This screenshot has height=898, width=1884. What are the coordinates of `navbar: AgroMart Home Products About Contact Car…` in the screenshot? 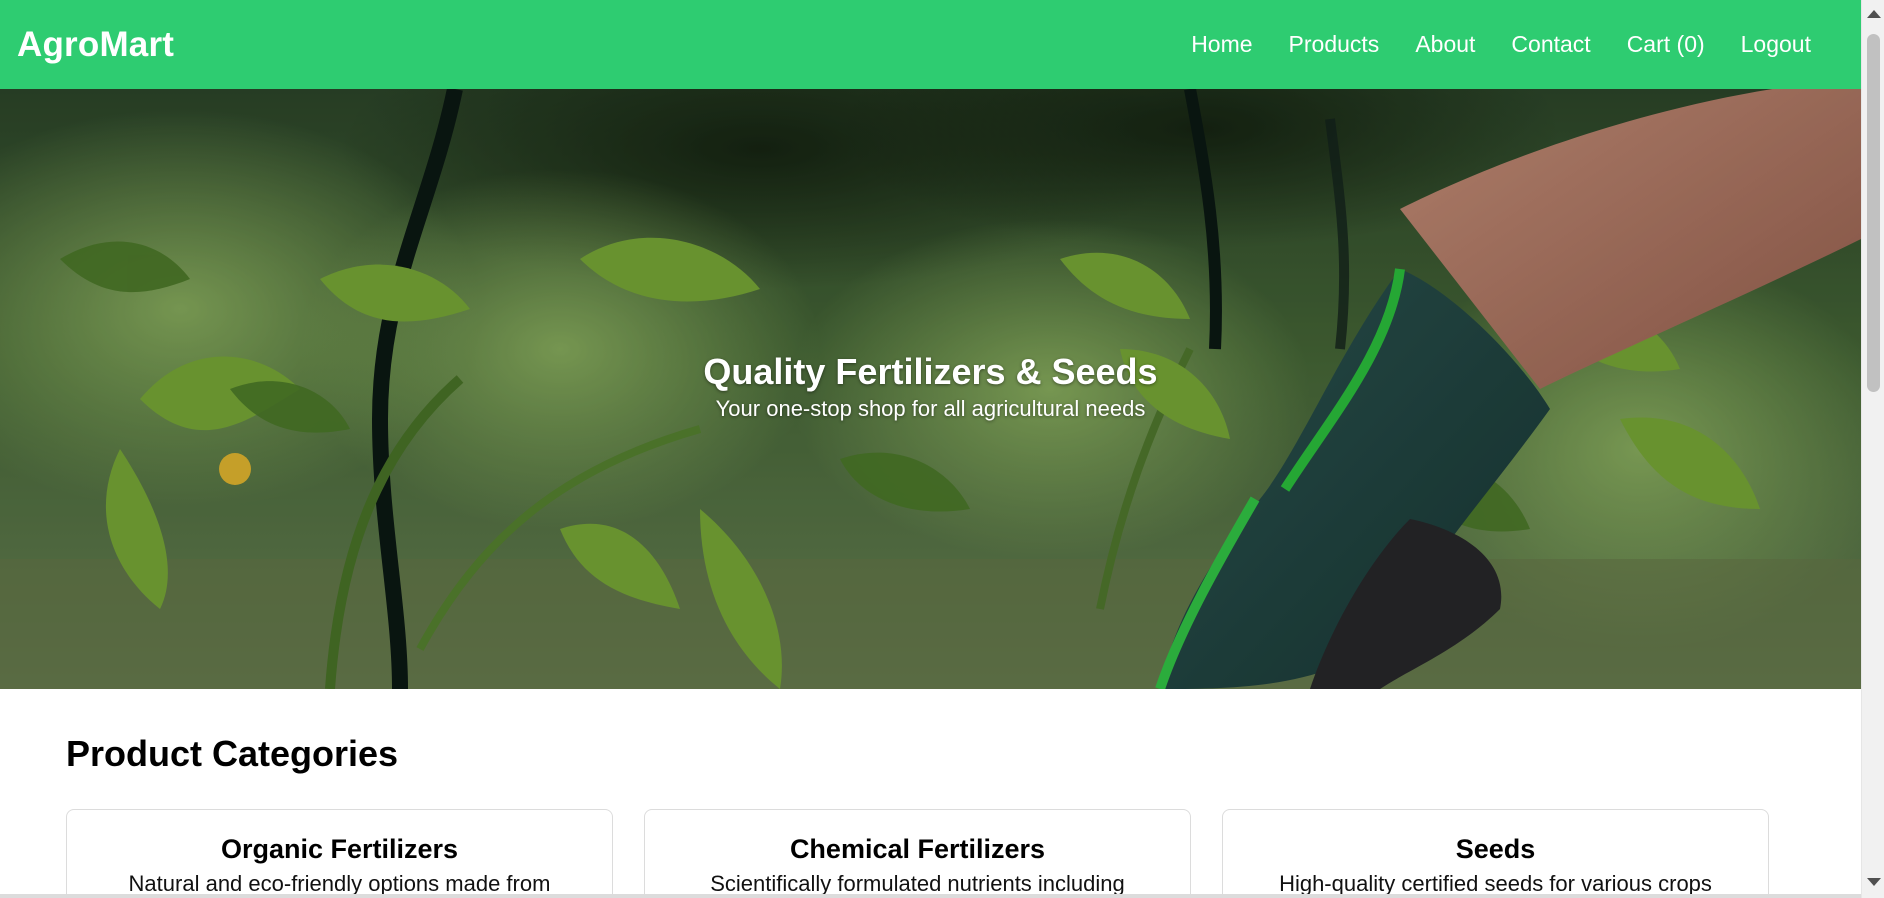 It's located at (930, 44).